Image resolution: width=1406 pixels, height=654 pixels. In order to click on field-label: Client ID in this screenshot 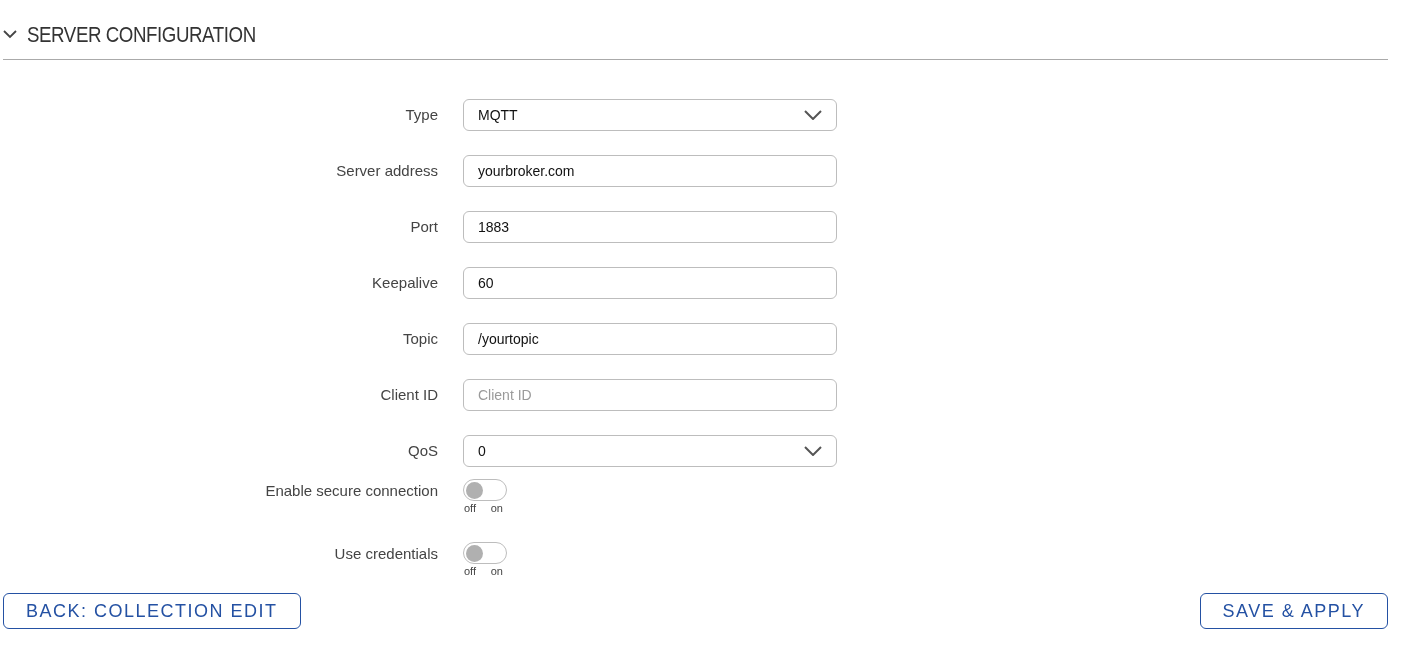, I will do `click(409, 394)`.